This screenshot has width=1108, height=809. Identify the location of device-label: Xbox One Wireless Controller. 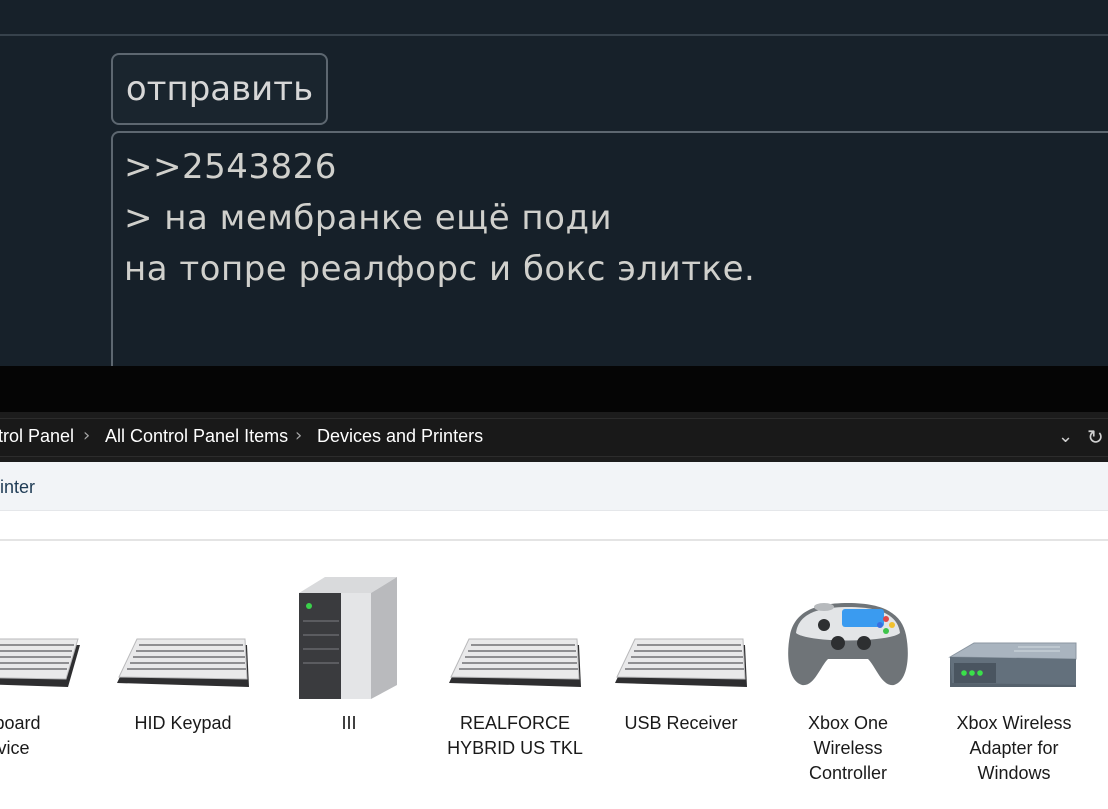
(848, 748).